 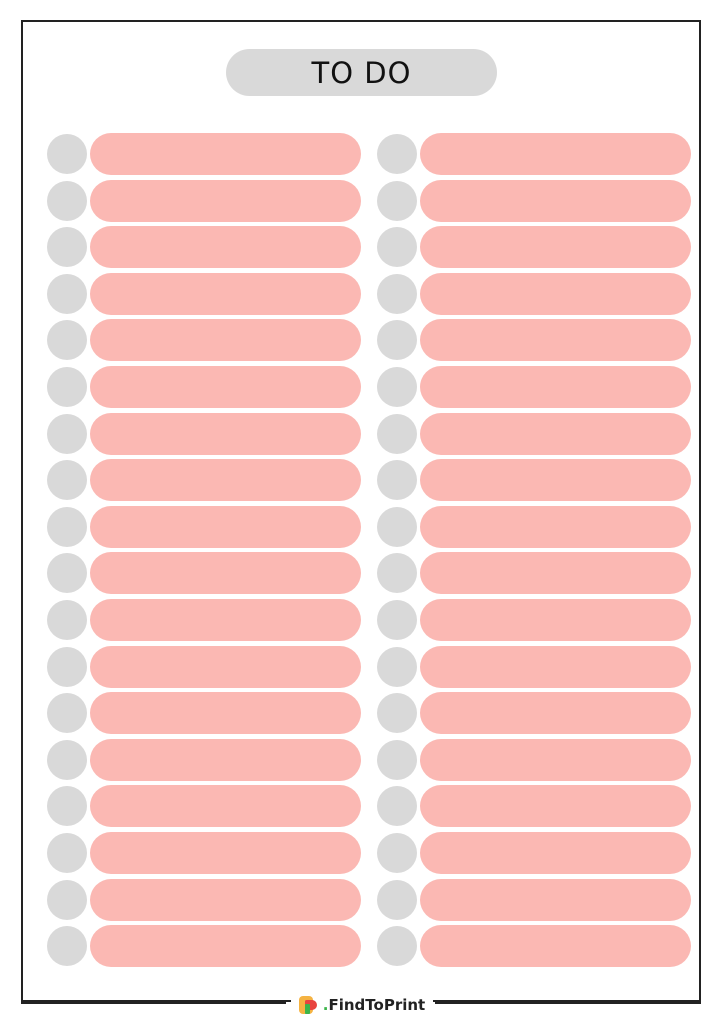 What do you see at coordinates (308, 1005) in the screenshot?
I see `findtoprint-logo-icon` at bounding box center [308, 1005].